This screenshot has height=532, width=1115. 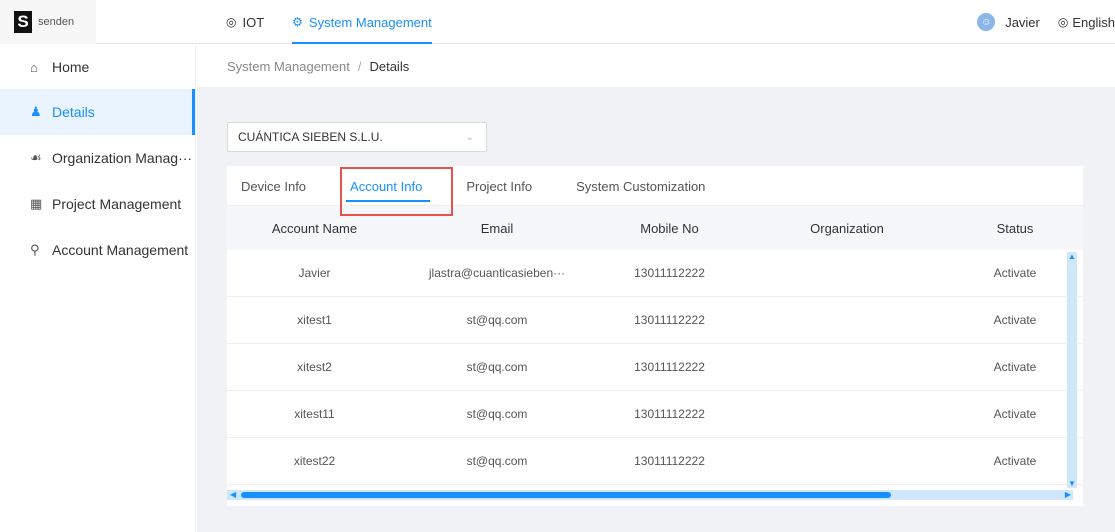 What do you see at coordinates (120, 250) in the screenshot?
I see `sidebar-item-label: Account Management` at bounding box center [120, 250].